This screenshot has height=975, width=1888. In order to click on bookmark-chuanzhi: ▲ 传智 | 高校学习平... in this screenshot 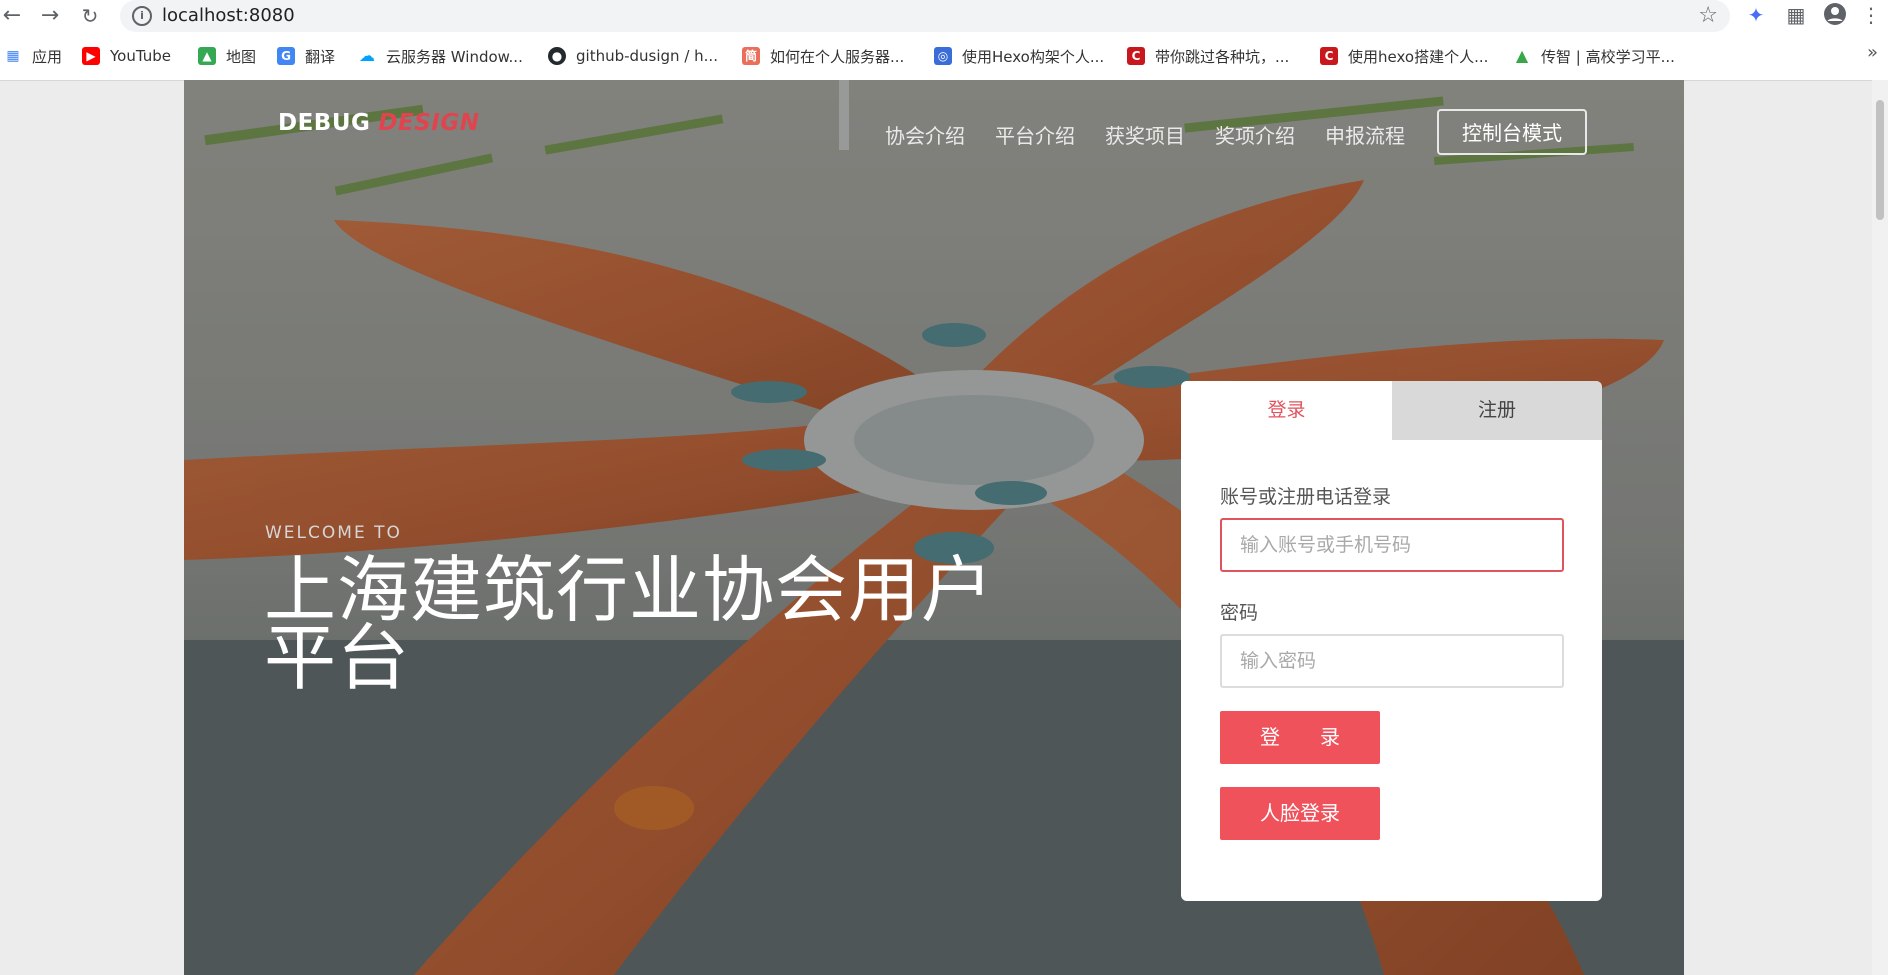, I will do `click(1594, 56)`.